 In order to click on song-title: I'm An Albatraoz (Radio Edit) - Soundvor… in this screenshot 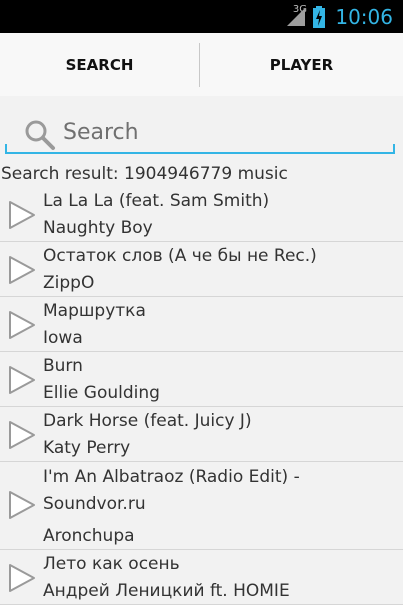, I will do `click(171, 490)`.